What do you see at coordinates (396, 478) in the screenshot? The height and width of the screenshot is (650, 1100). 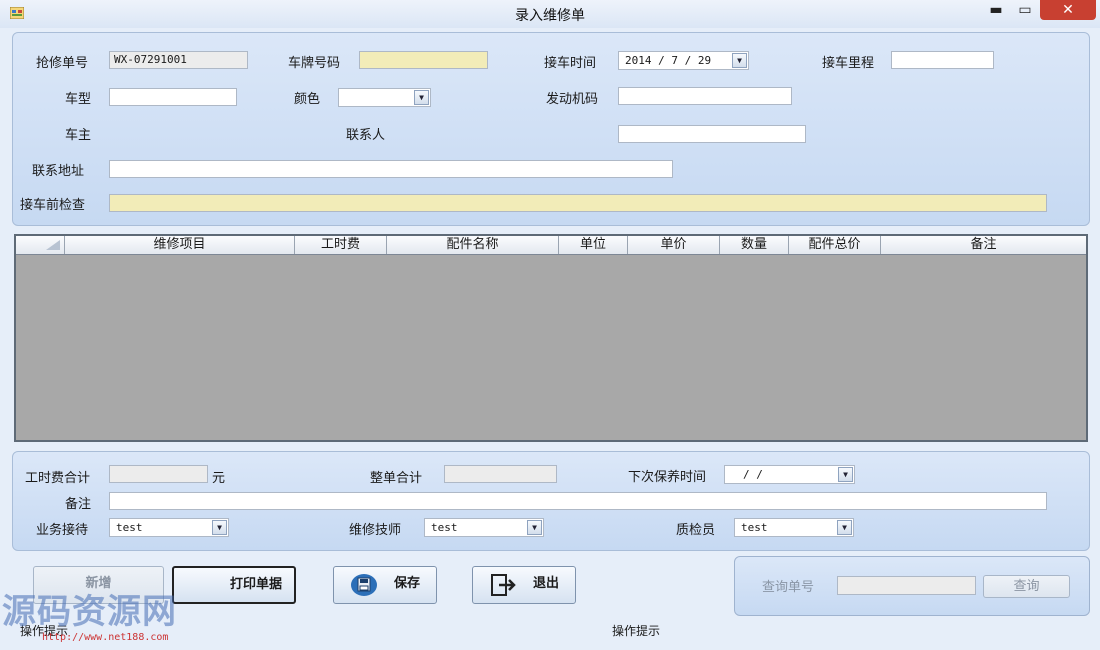 I see `order-total-label: 整单合计` at bounding box center [396, 478].